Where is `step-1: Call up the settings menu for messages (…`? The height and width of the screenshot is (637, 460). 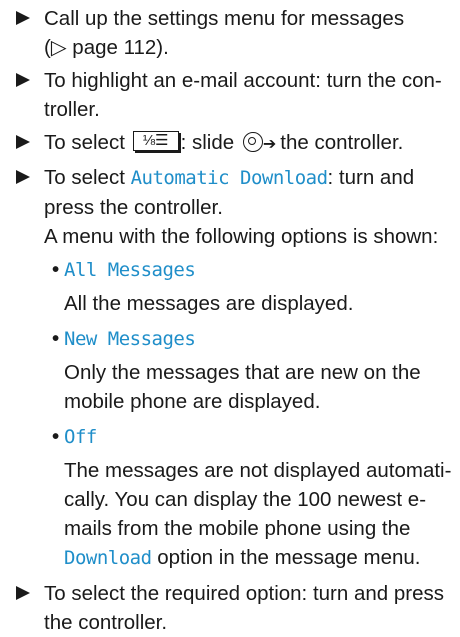 step-1: Call up the settings menu for messages (… is located at coordinates (235, 33).